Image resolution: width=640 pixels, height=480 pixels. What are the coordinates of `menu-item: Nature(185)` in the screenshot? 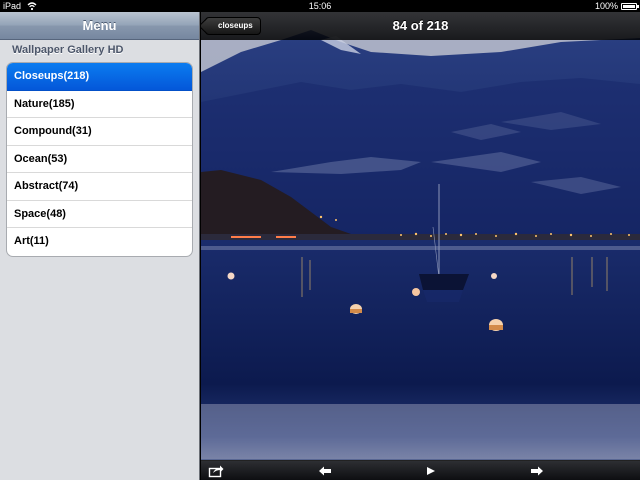 It's located at (99, 104).